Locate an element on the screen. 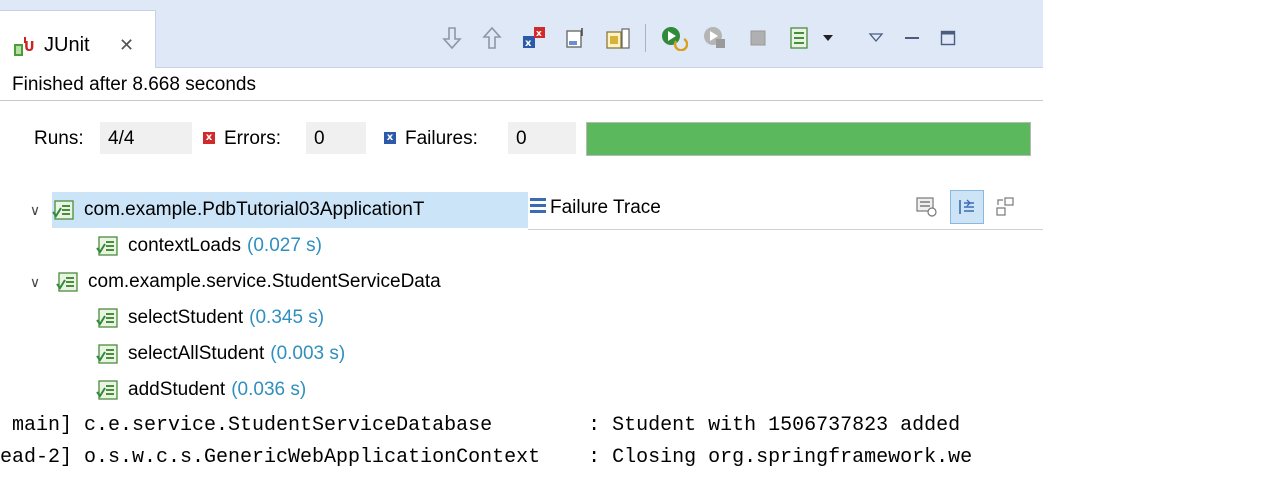 The width and height of the screenshot is (1274, 480). tree-node-label: selectStudent is located at coordinates (186, 317).